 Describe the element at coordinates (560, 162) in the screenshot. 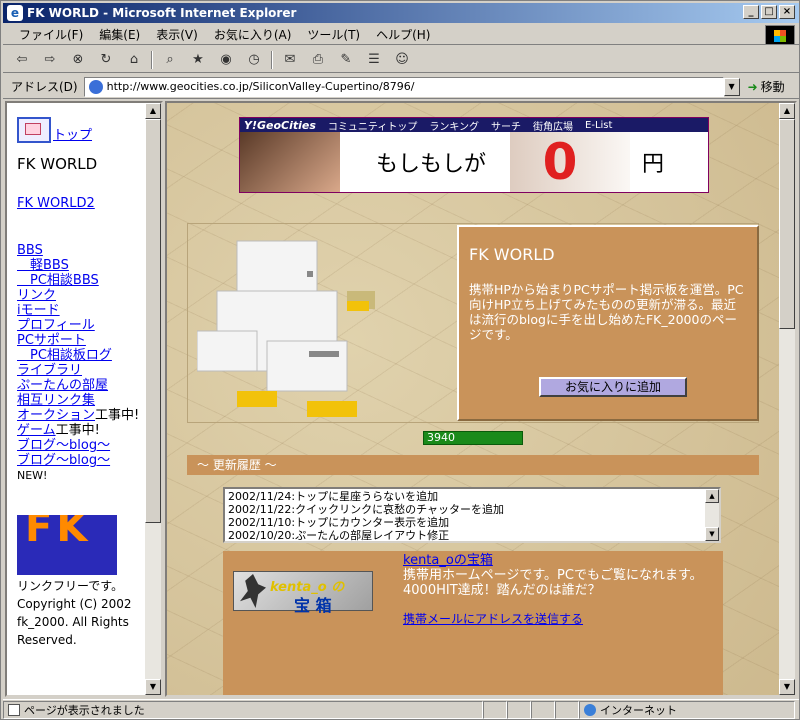

I see `ad-zero: 0` at that location.